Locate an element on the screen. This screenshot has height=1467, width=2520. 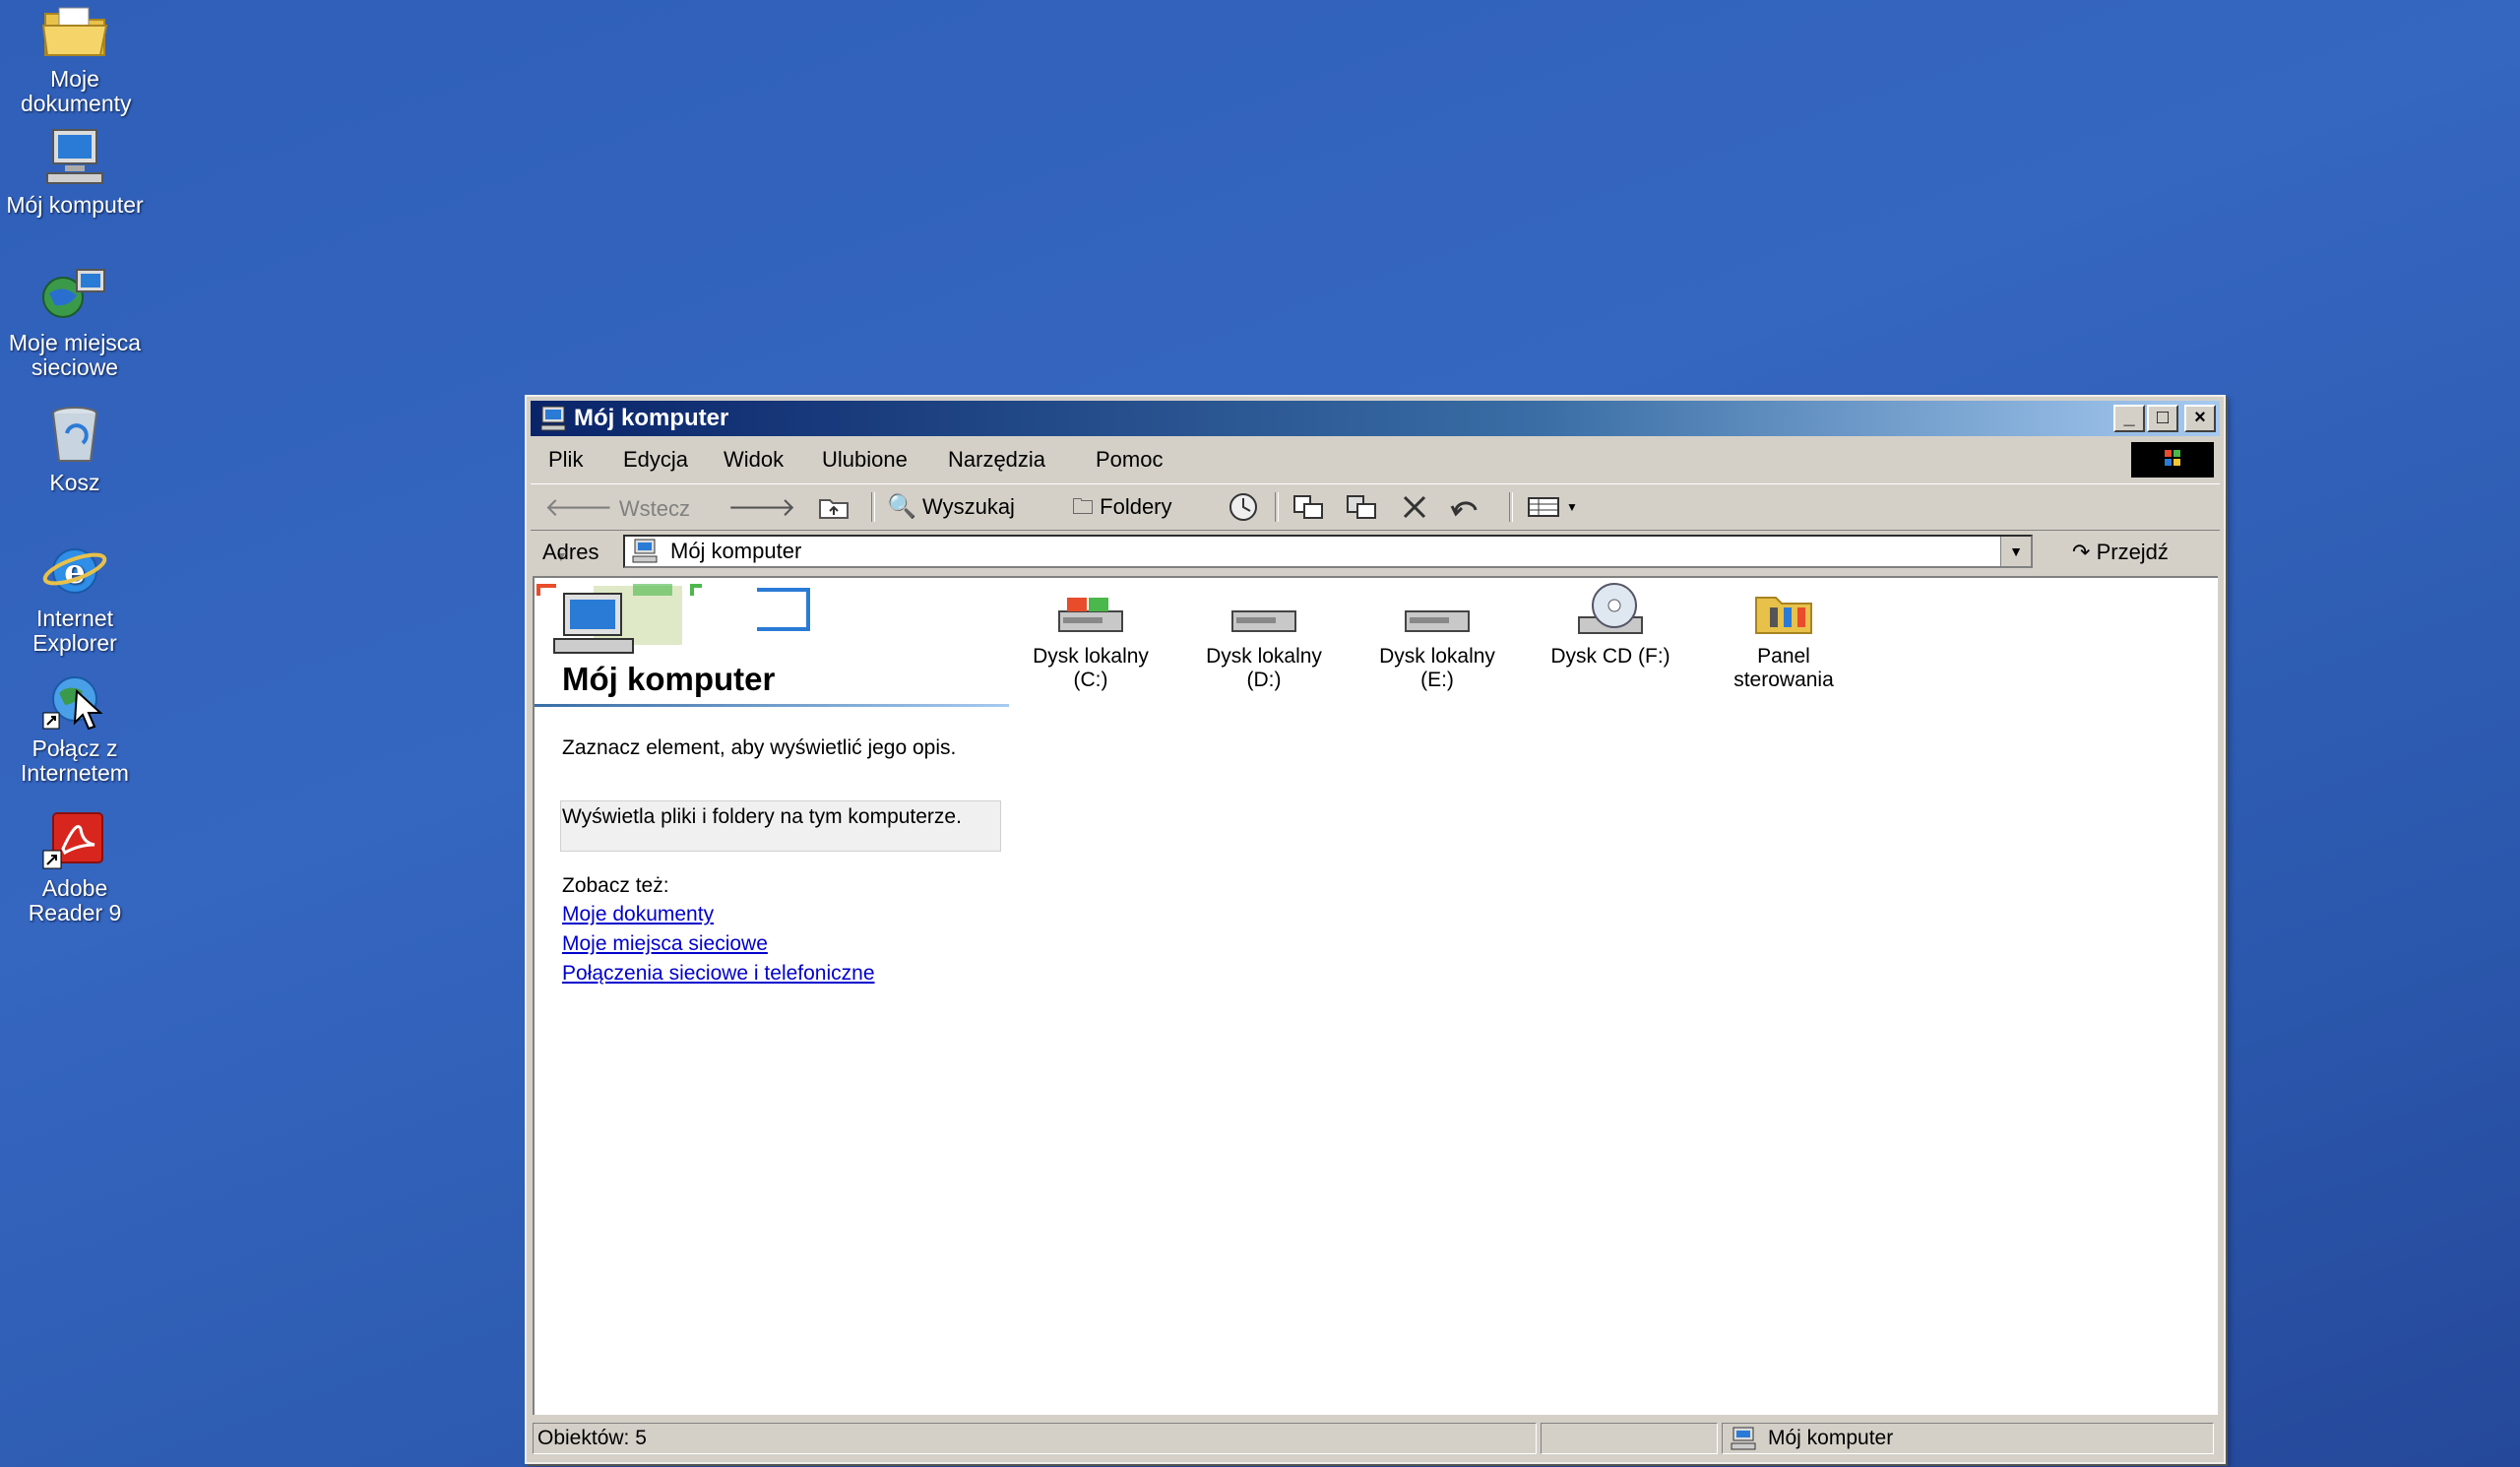
hard-drive-system-icon is located at coordinates (1090, 615).